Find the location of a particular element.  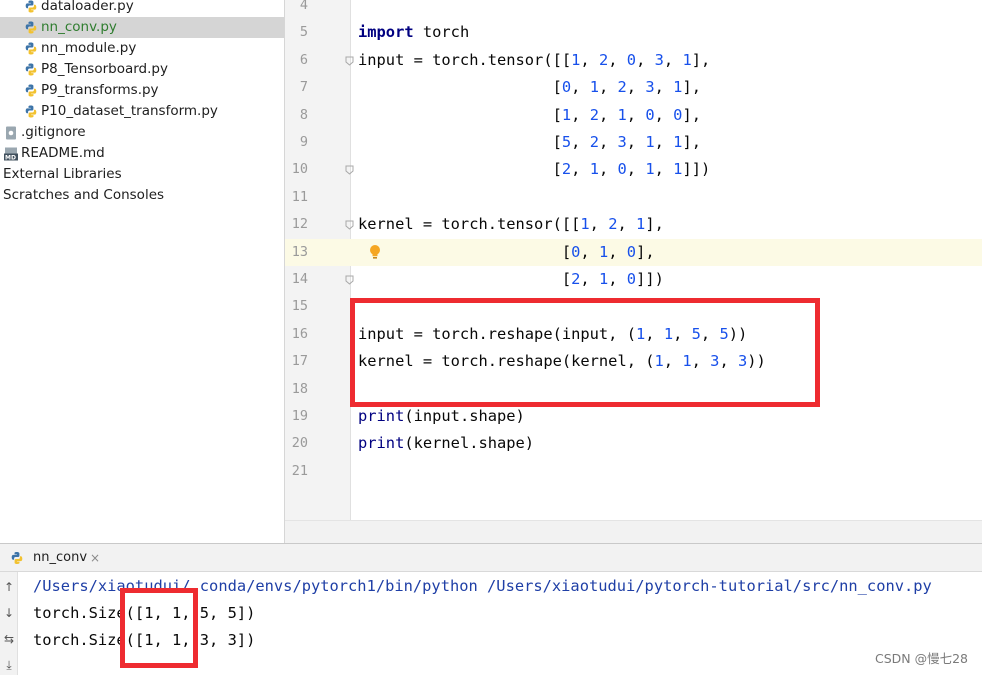

run-tab-bar: nn_conv × is located at coordinates (491, 558).